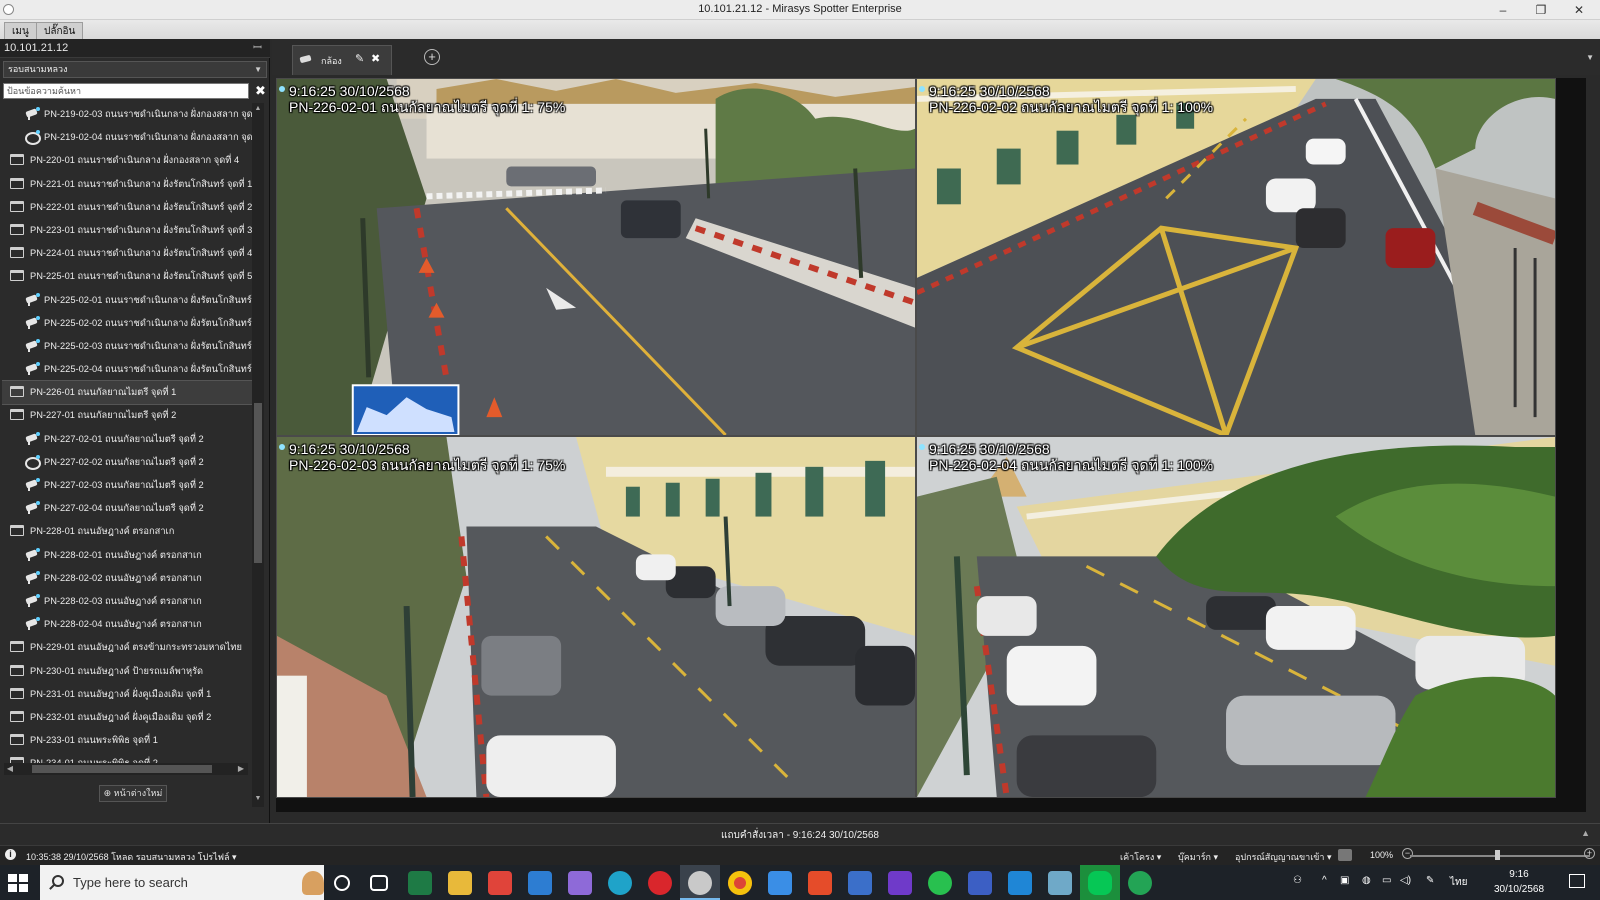 The image size is (1600, 900). I want to click on tab-menu-icon: ▼, so click(1590, 57).